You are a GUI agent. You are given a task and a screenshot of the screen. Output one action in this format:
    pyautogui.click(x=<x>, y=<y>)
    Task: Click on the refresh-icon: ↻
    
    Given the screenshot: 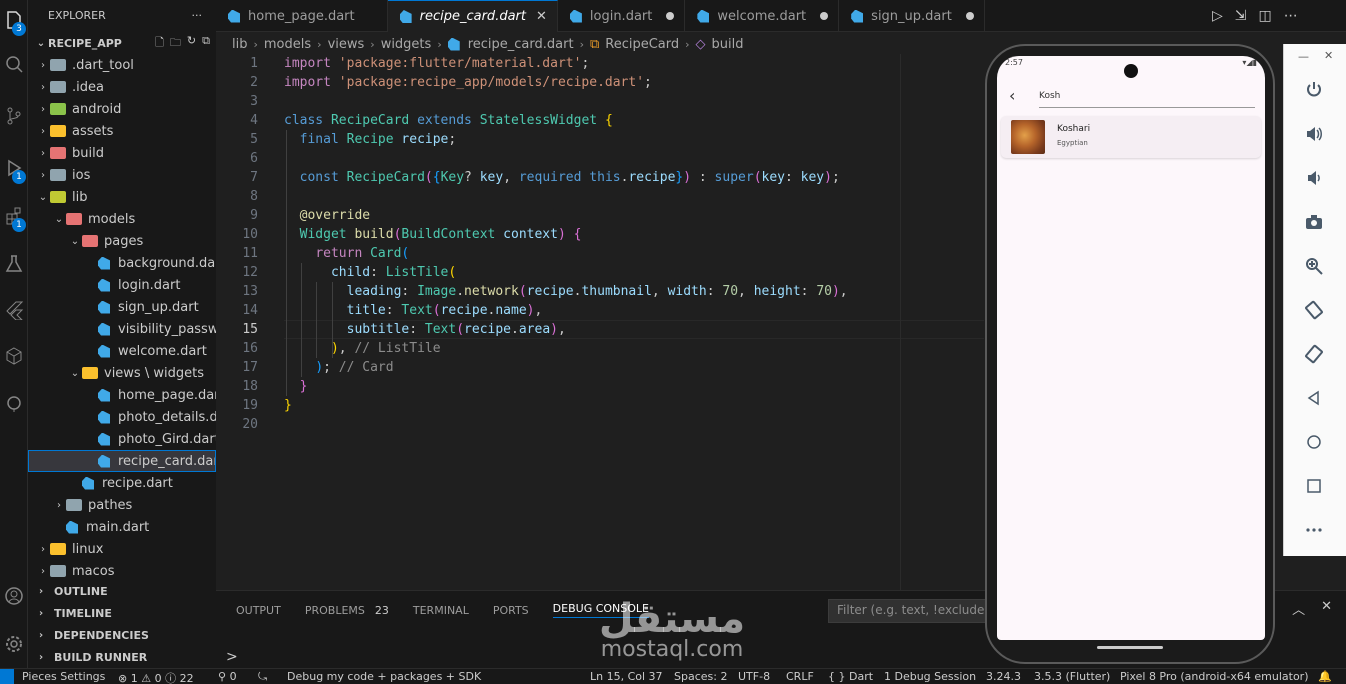 What is the action you would take?
    pyautogui.click(x=191, y=43)
    